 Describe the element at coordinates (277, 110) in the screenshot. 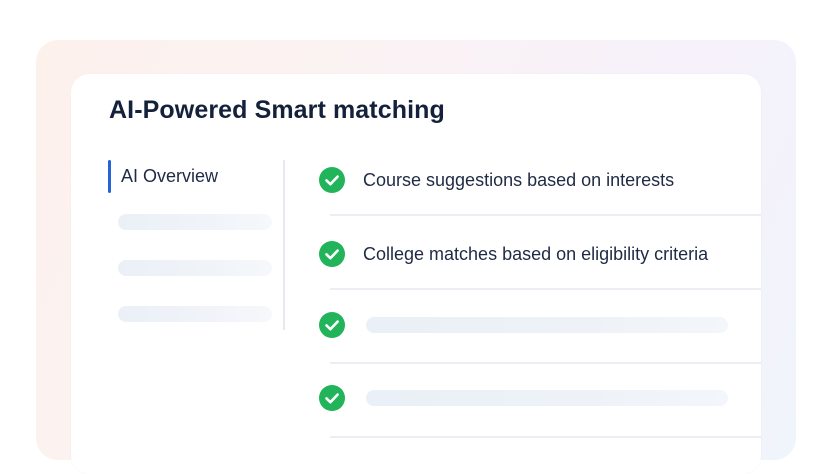

I see `card-title: AI-Powered Smart matching` at that location.